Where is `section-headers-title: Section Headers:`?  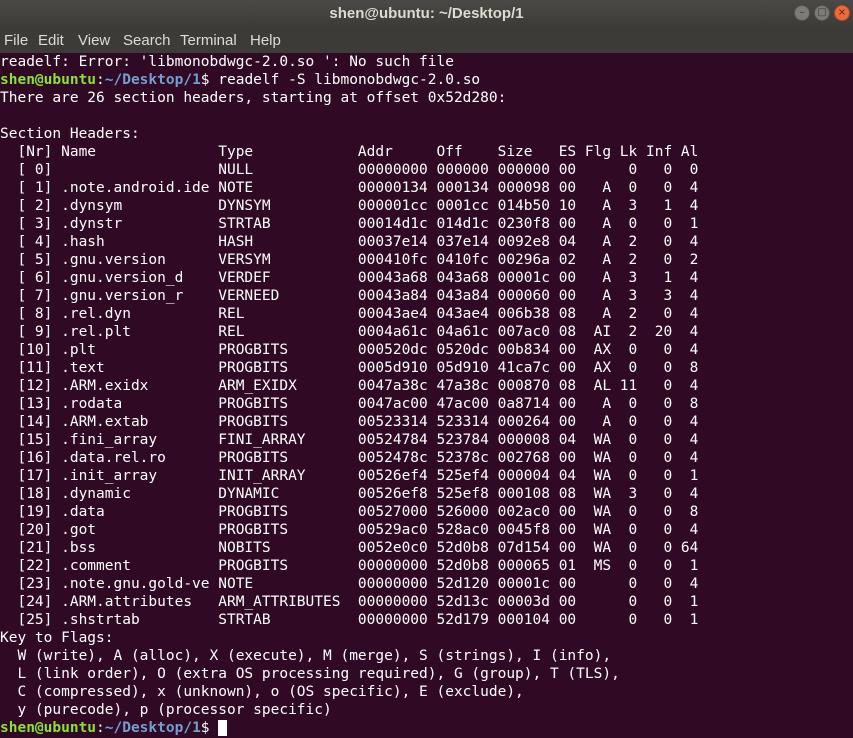 section-headers-title: Section Headers: is located at coordinates (70, 134).